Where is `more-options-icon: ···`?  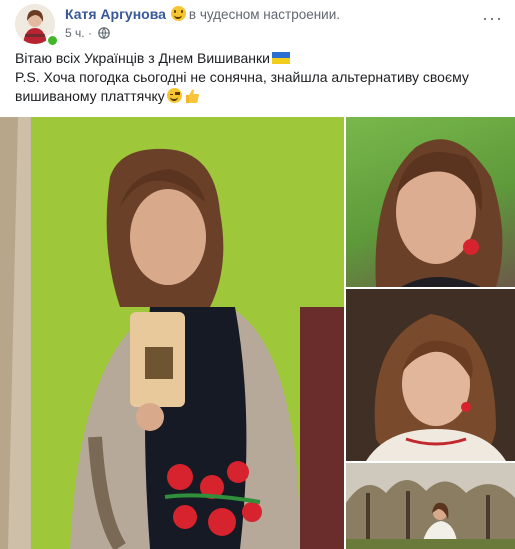 more-options-icon: ··· is located at coordinates (492, 18).